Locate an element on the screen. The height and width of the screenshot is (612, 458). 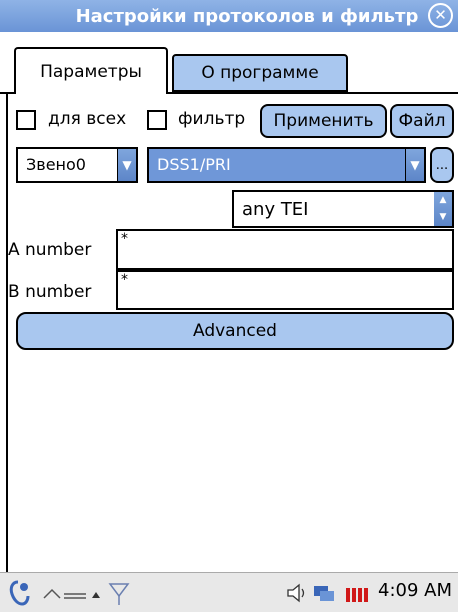
file-button-label: Файл is located at coordinates (422, 121).